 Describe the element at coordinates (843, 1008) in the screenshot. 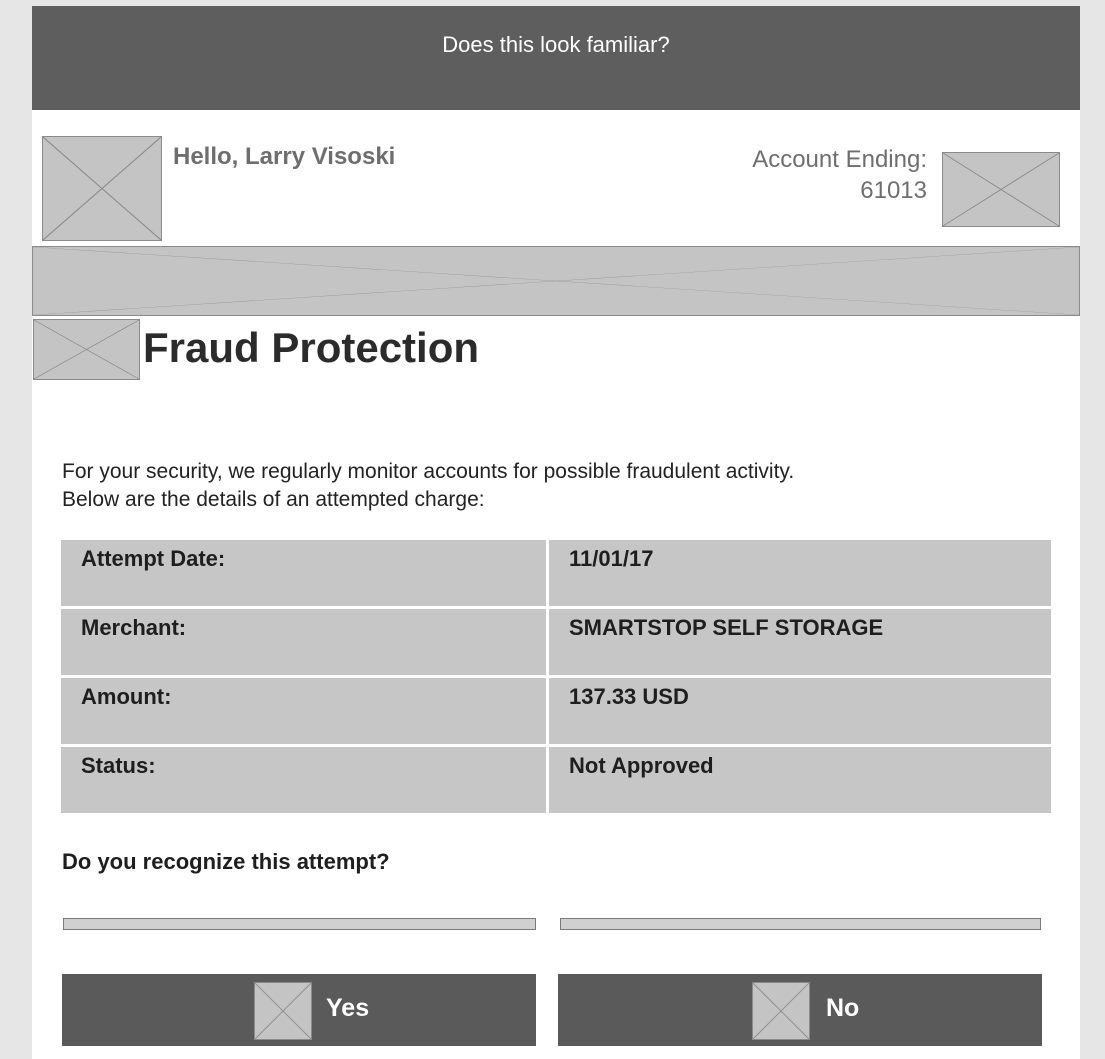

I see `no-button-label: No` at that location.